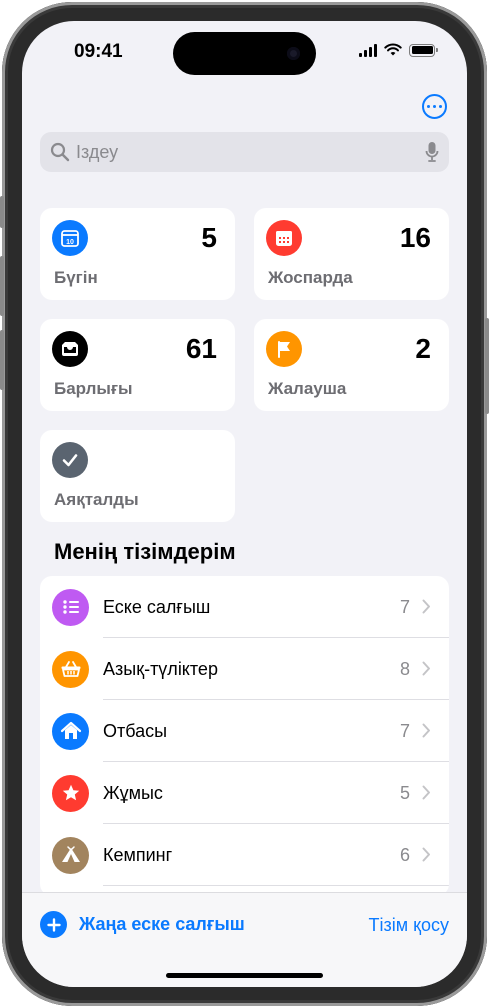 Image resolution: width=489 pixels, height=1008 pixels. Describe the element at coordinates (404, 668) in the screenshot. I see `list-item-count: 8` at that location.